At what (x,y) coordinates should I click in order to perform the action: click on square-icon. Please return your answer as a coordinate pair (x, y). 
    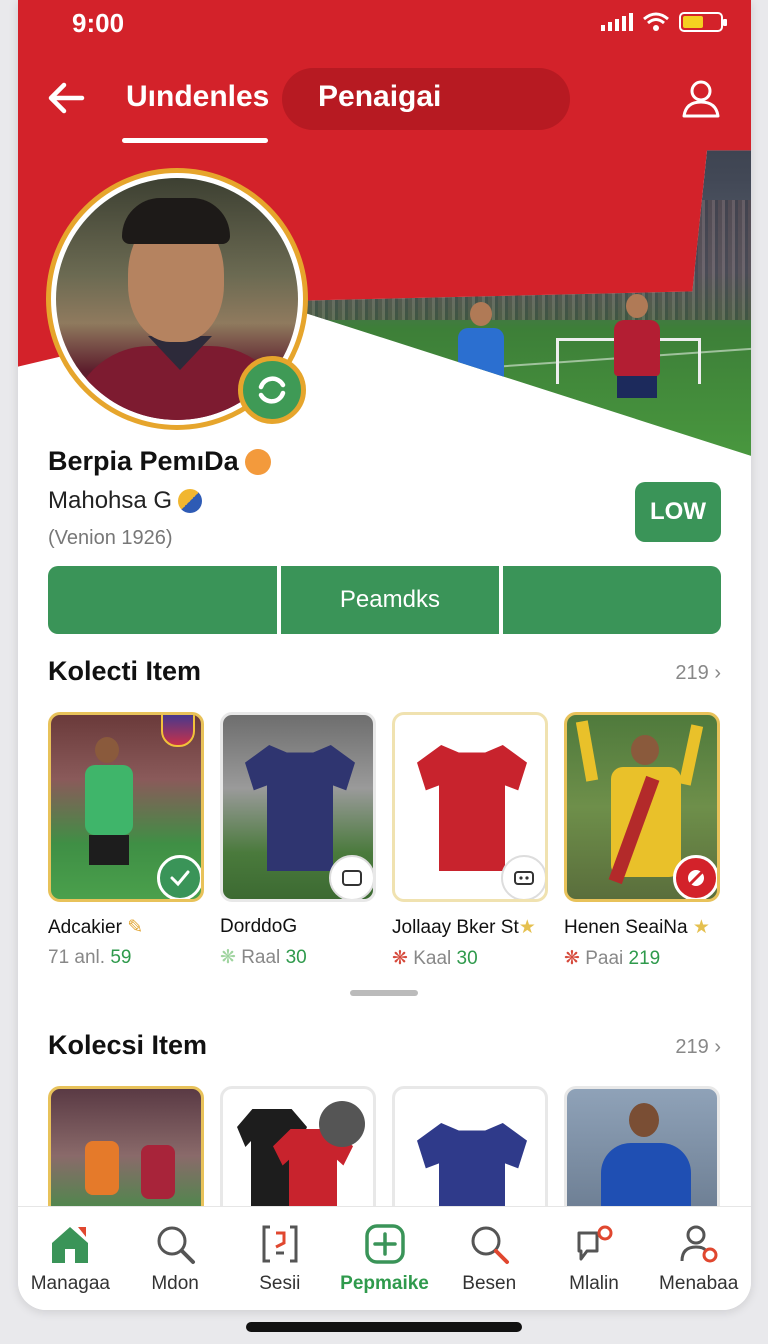
    Looking at the image, I should click on (352, 878).